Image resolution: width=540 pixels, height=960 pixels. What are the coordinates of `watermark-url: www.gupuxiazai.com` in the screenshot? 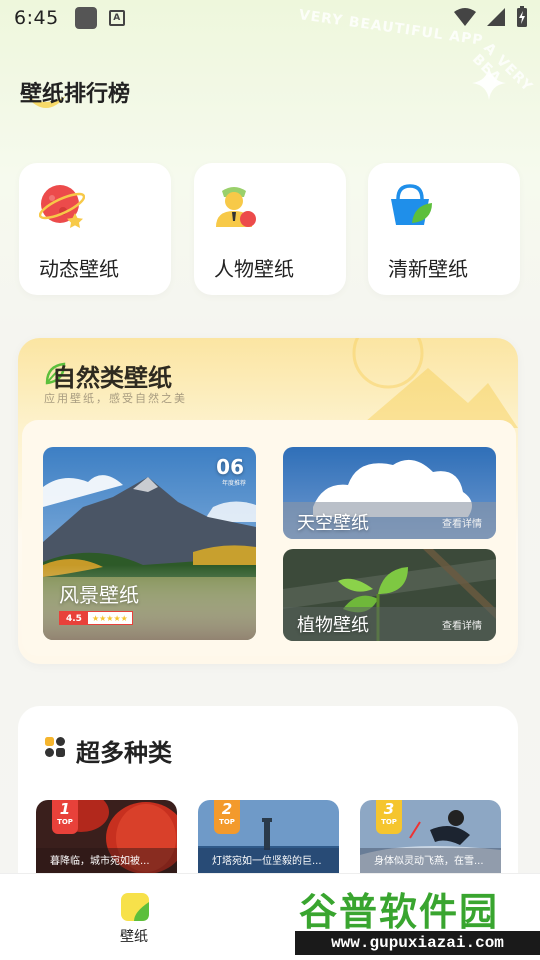 It's located at (417, 943).